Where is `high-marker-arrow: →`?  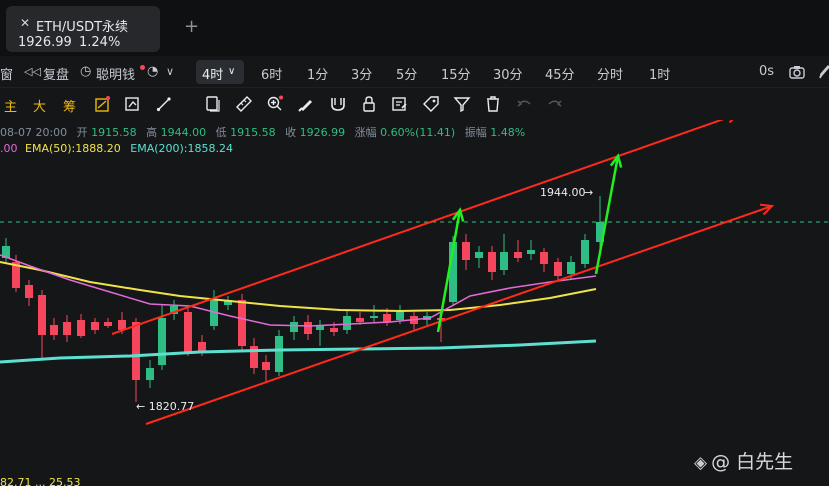
high-marker-arrow: → is located at coordinates (588, 192).